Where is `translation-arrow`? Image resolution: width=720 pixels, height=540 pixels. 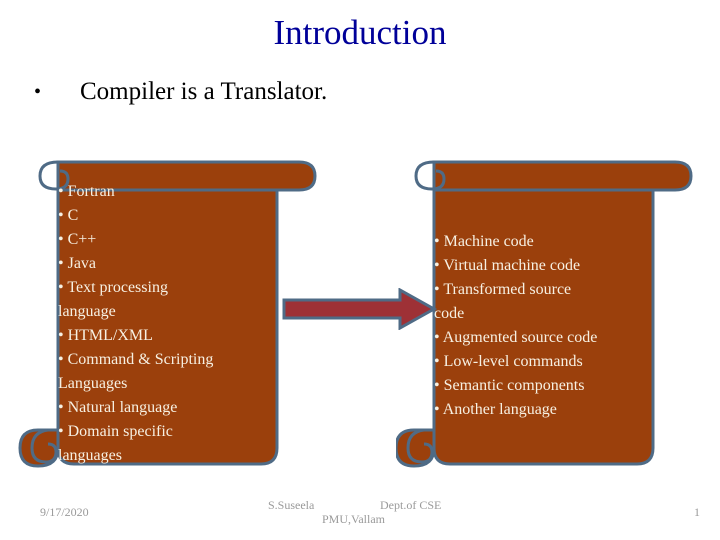 translation-arrow is located at coordinates (360, 309).